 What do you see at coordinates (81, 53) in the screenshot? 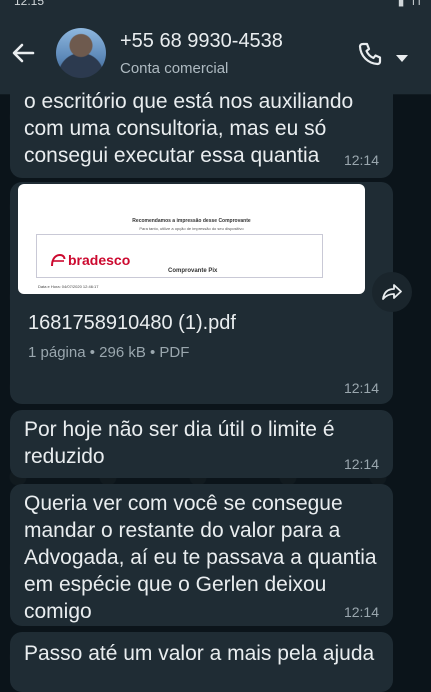
I see `contact-avatar` at bounding box center [81, 53].